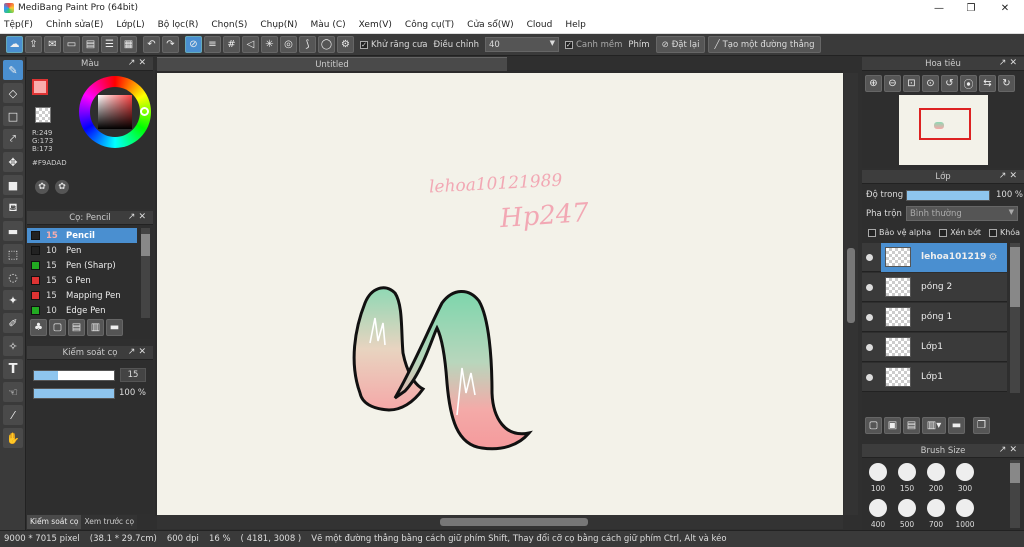  Describe the element at coordinates (945, 124) in the screenshot. I see `viewport-rect` at that location.